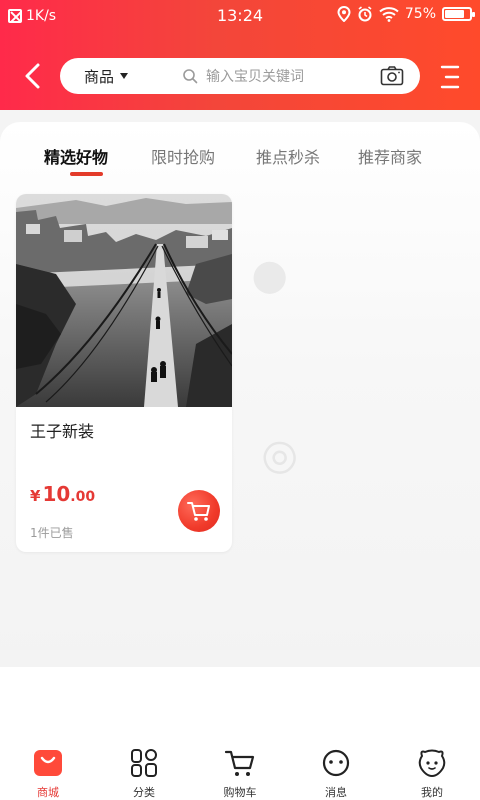 This screenshot has height=800, width=480. What do you see at coordinates (458, 14) in the screenshot?
I see `battery-icon` at bounding box center [458, 14].